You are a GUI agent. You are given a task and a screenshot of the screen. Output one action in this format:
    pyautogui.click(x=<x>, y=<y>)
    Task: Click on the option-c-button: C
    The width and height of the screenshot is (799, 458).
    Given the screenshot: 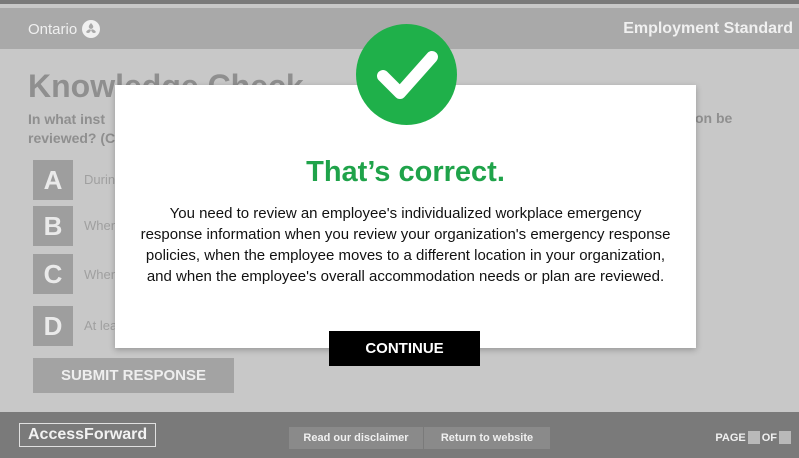 What is the action you would take?
    pyautogui.click(x=53, y=274)
    